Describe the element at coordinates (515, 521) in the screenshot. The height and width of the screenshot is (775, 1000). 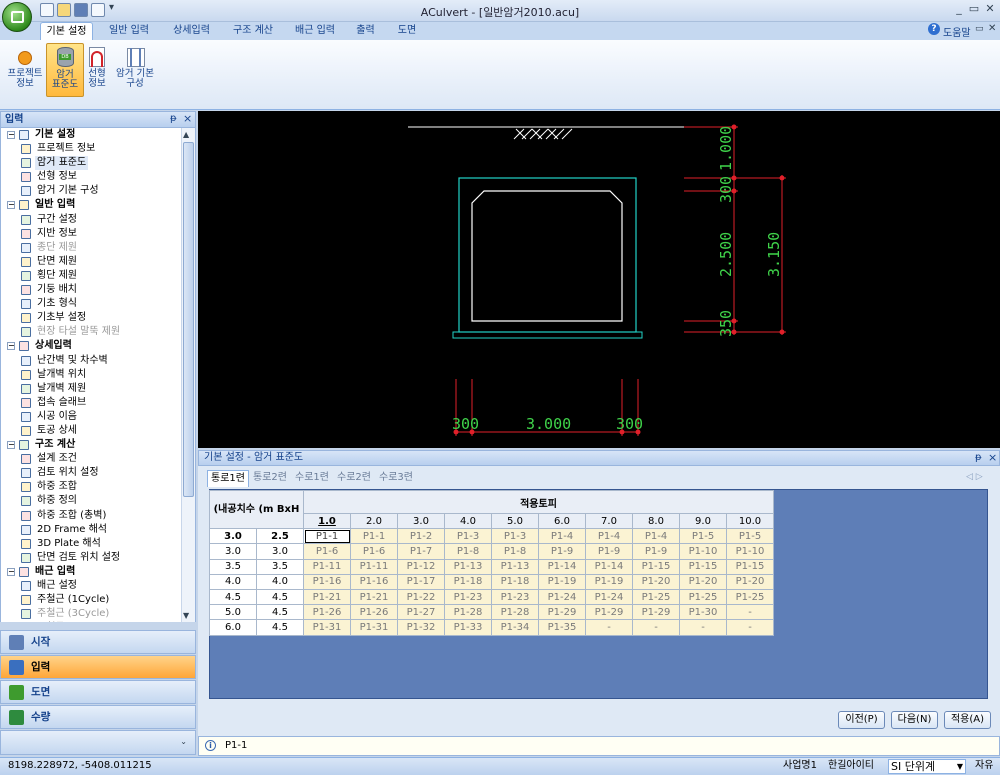
I see `cover-column-header: 5.0` at that location.